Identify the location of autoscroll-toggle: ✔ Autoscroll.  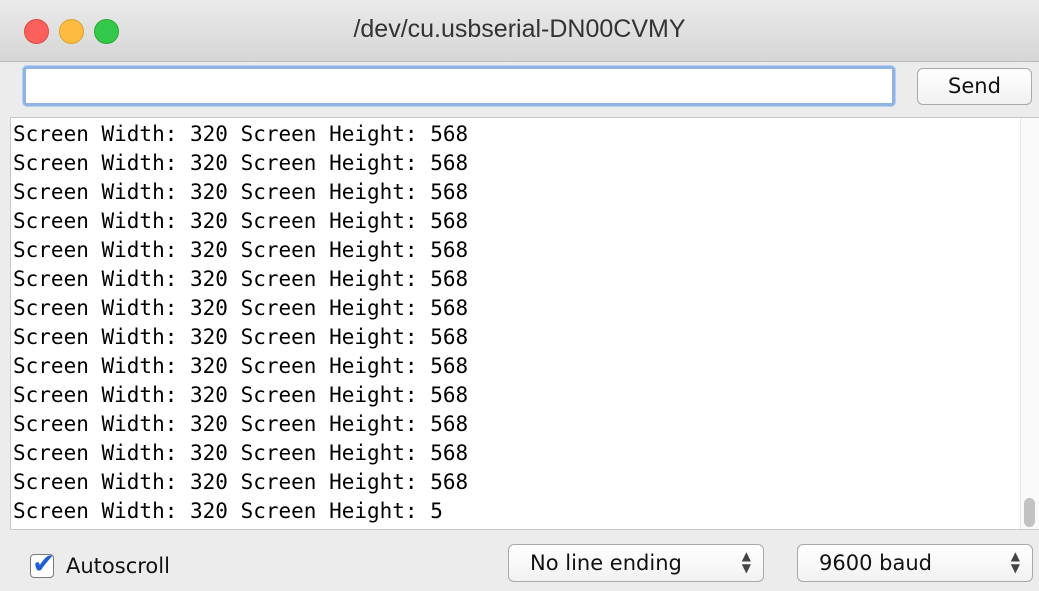
(100, 565).